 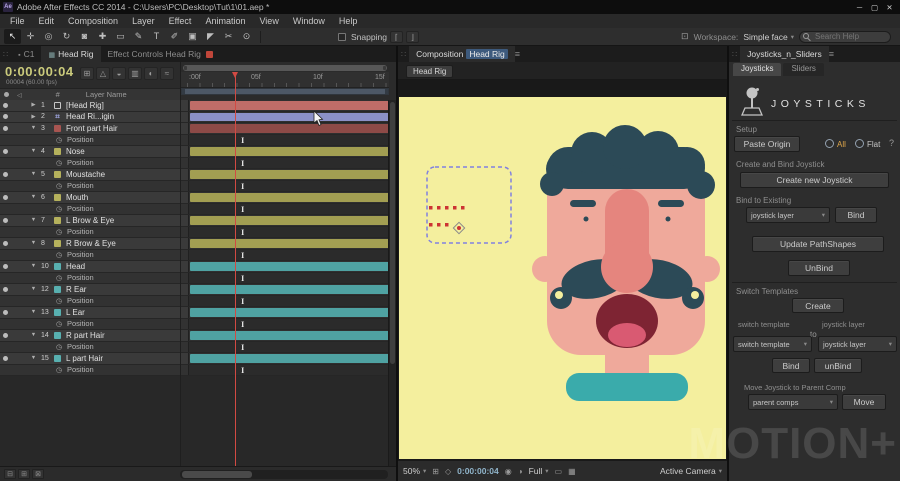 I want to click on layer-row: 7 L Brow & Eye, so click(x=198, y=221).